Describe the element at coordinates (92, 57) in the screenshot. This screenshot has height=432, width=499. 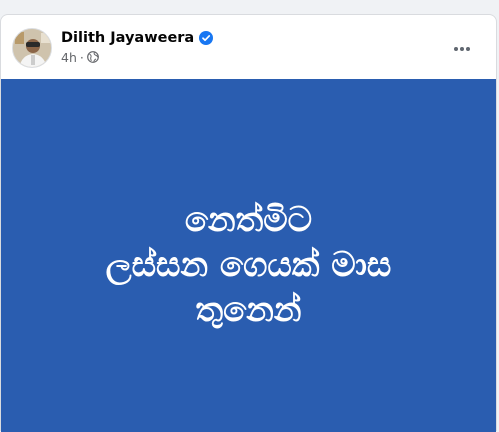
I see `globe-icon` at that location.